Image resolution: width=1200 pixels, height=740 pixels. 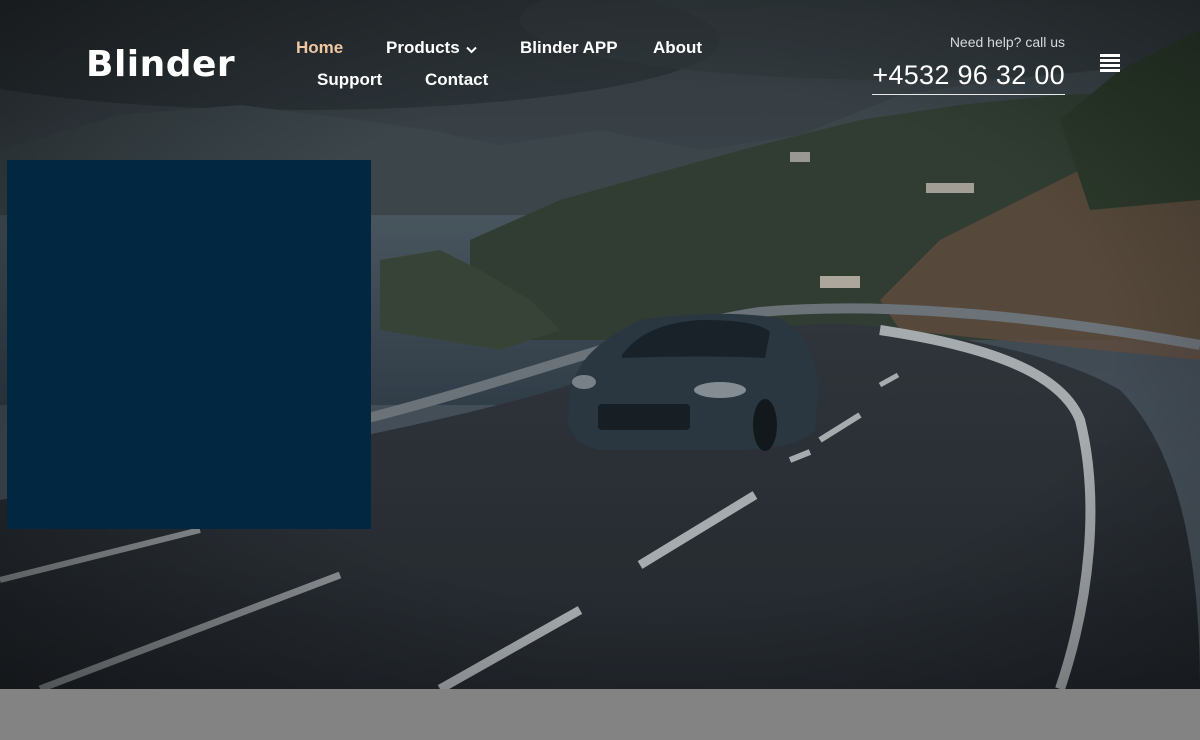 I want to click on nav-item-contact: Contact, so click(x=456, y=80).